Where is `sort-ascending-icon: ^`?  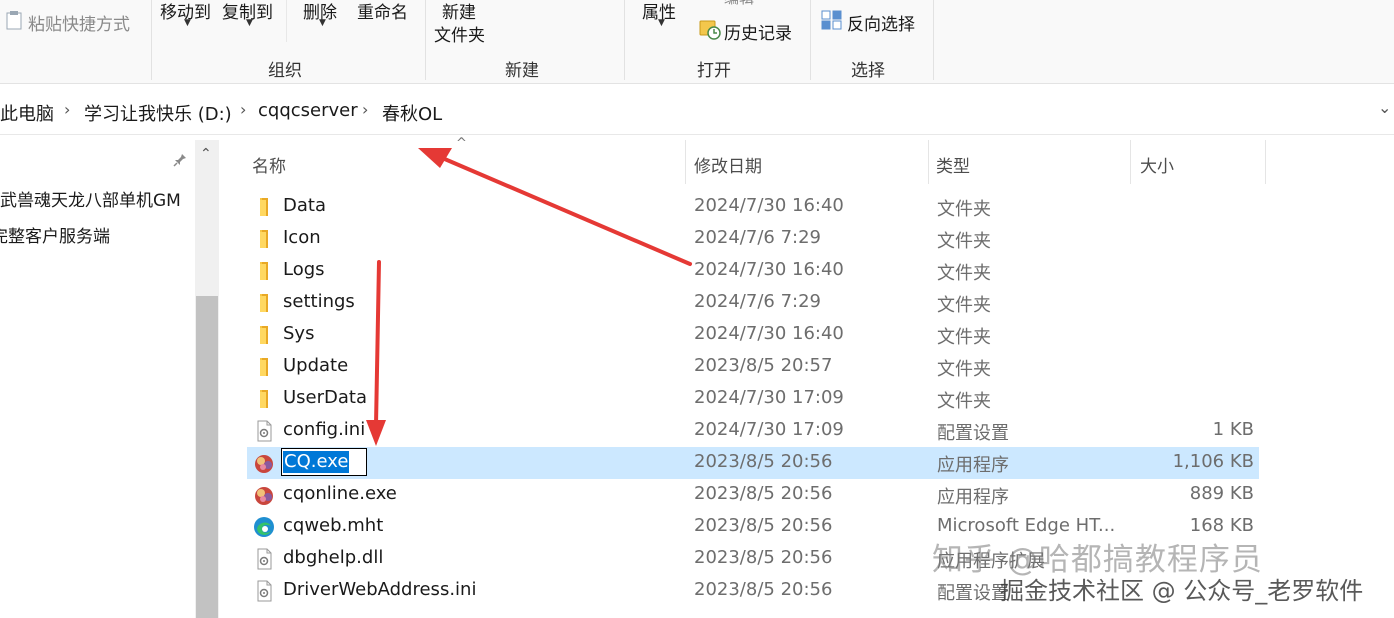
sort-ascending-icon: ^ is located at coordinates (461, 143).